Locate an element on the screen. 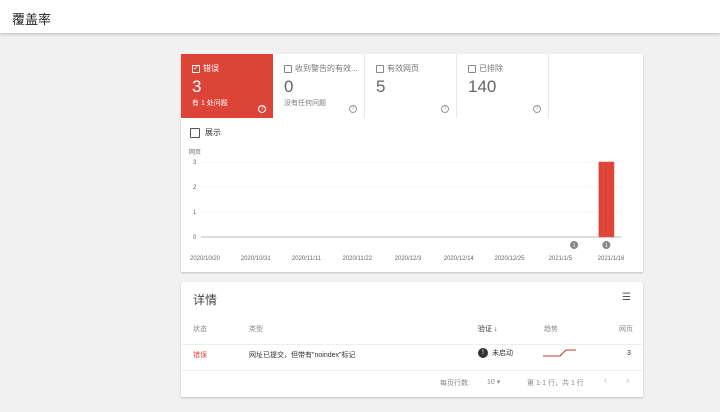  show-toggle: 展示 is located at coordinates (205, 132).